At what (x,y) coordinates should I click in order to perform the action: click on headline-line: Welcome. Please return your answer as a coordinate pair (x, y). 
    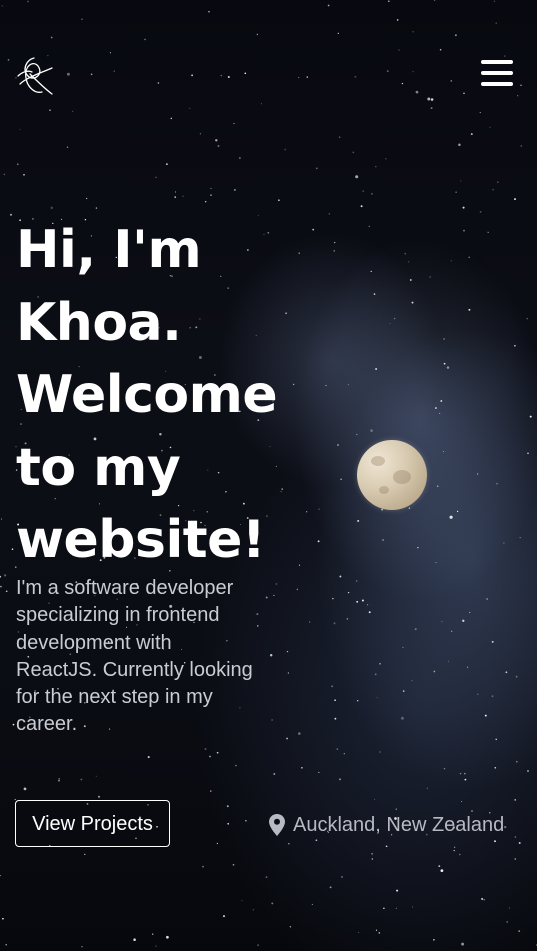
    Looking at the image, I should click on (147, 395).